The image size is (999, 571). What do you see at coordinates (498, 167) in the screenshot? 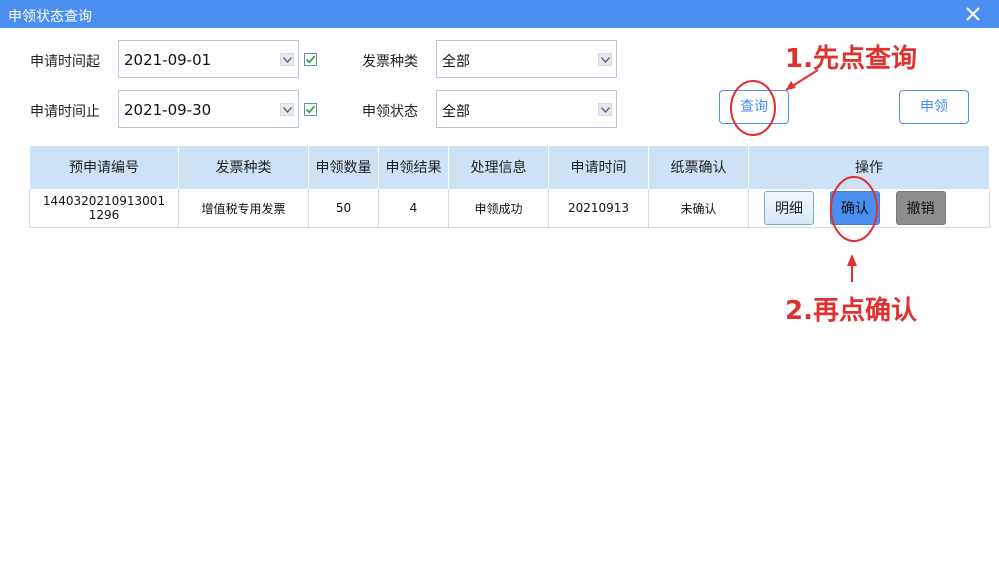
I see `column-header: 处理信息` at bounding box center [498, 167].